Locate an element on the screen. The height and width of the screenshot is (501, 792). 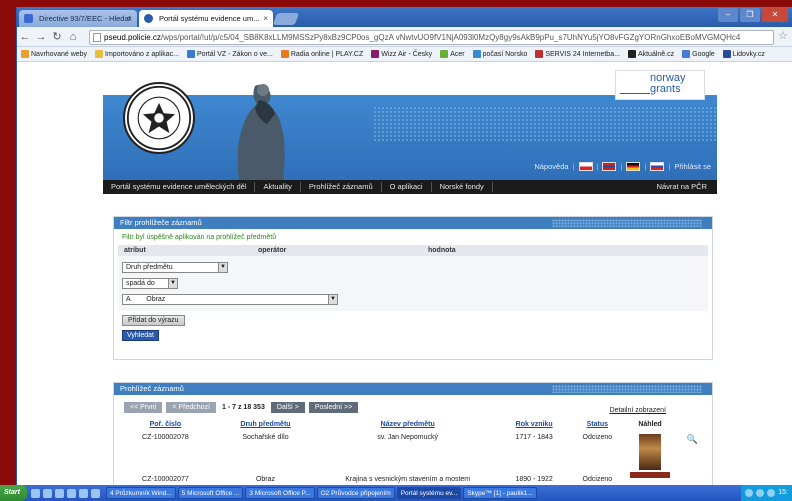
close-window-icon: ✕ is located at coordinates (775, 15).